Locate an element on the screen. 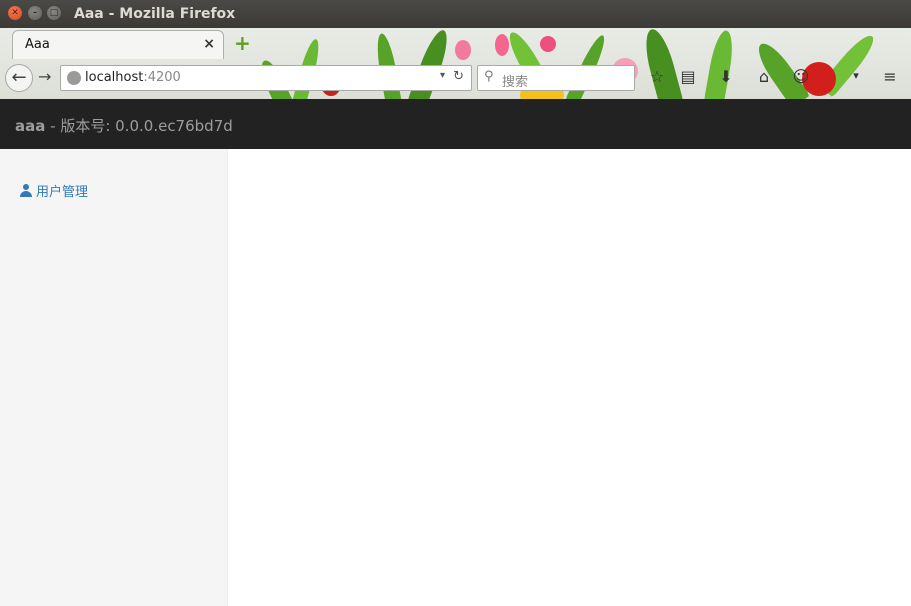 The image size is (911, 606). download-icon: ⬇ is located at coordinates (726, 76).